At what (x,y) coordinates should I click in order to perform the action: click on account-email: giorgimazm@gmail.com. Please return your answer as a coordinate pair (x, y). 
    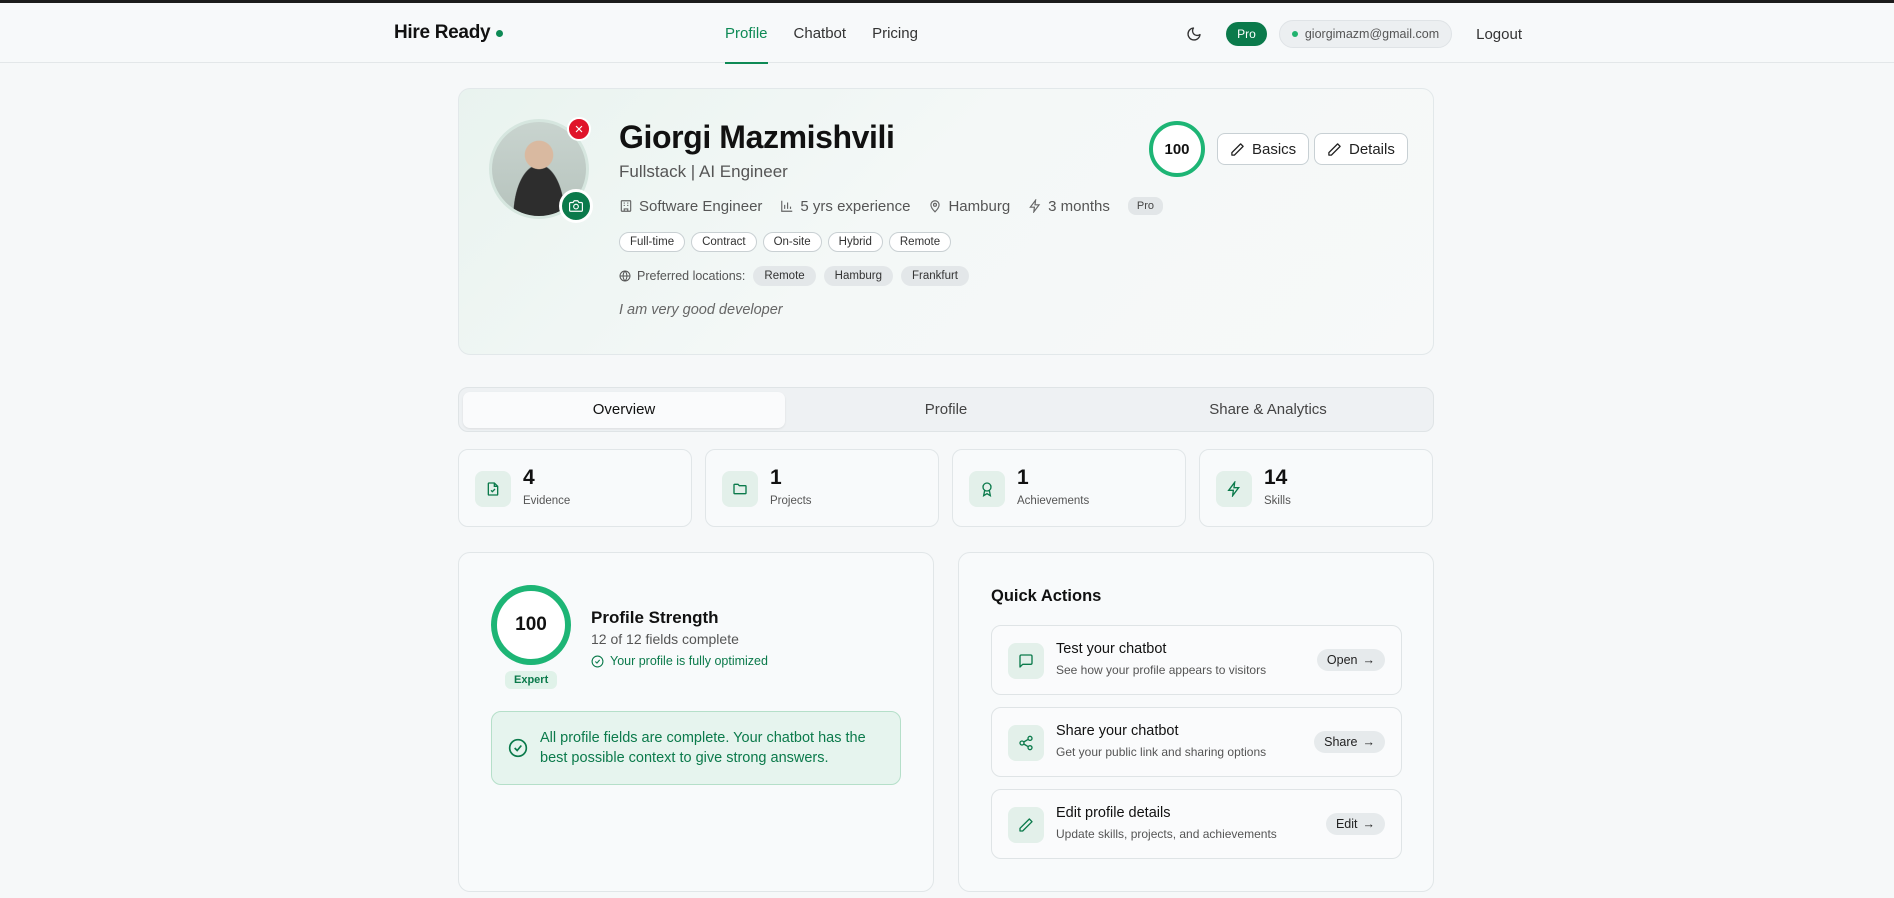
    Looking at the image, I should click on (1365, 34).